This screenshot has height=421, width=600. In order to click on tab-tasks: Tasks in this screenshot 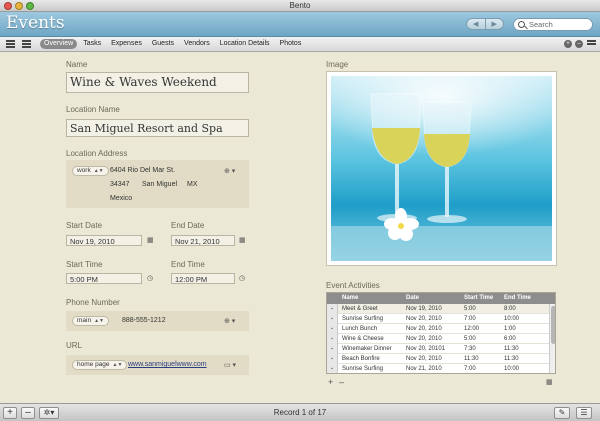, I will do `click(92, 44)`.